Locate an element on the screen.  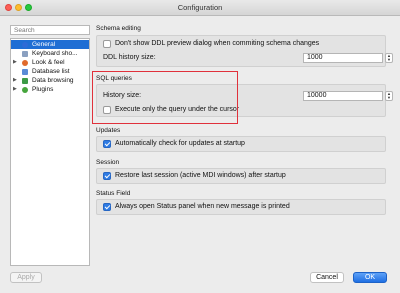
ok-button: OK is located at coordinates (370, 277).